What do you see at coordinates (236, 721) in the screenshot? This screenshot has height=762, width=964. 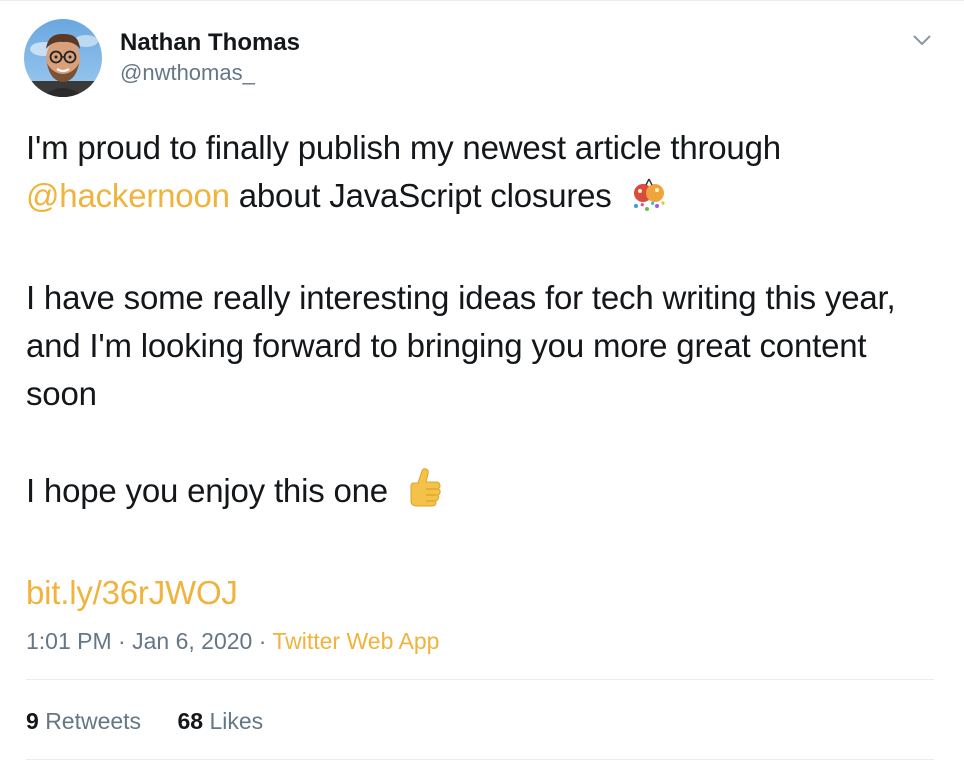 I see `likes-label: Likes` at bounding box center [236, 721].